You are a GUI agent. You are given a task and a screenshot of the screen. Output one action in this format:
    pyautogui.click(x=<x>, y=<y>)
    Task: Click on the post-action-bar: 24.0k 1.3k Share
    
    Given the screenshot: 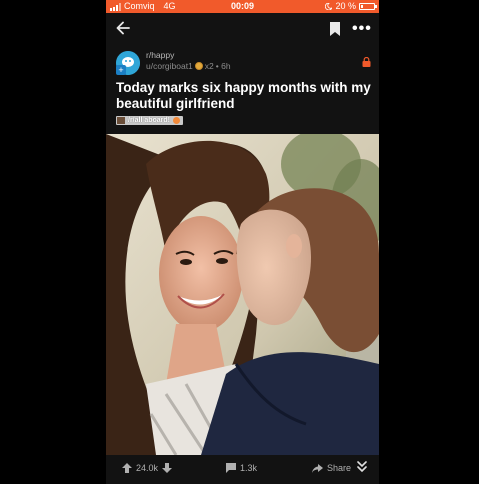 What is the action you would take?
    pyautogui.click(x=242, y=469)
    